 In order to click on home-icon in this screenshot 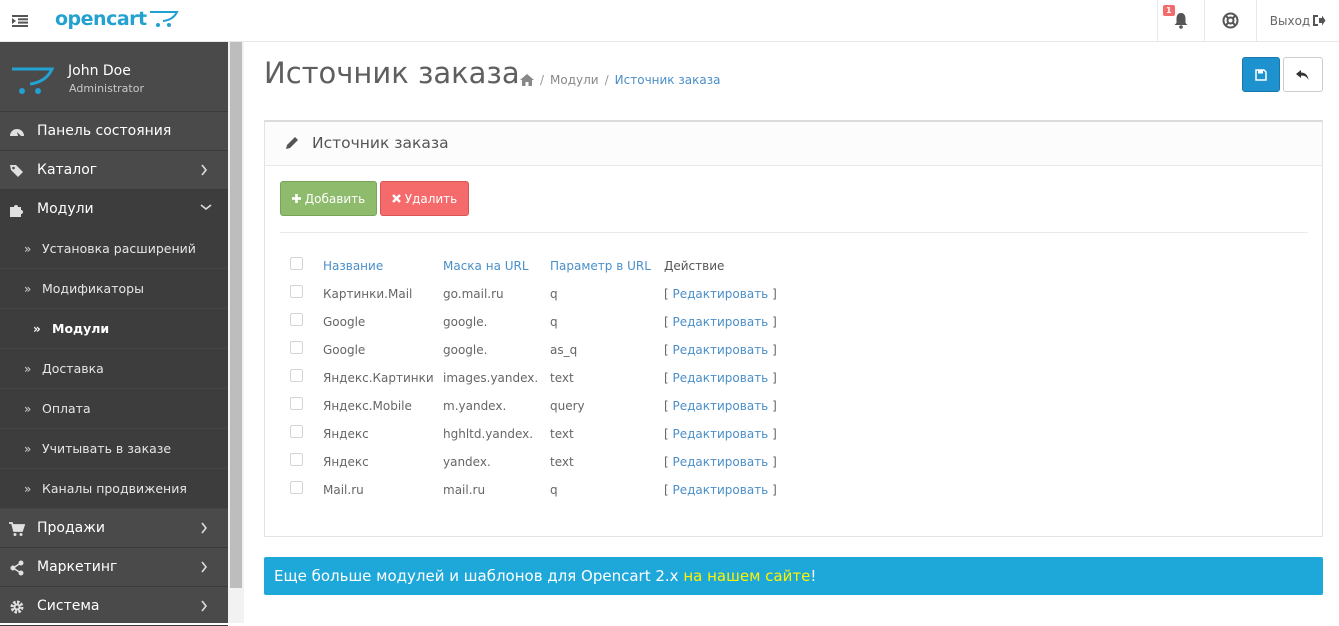, I will do `click(527, 80)`.